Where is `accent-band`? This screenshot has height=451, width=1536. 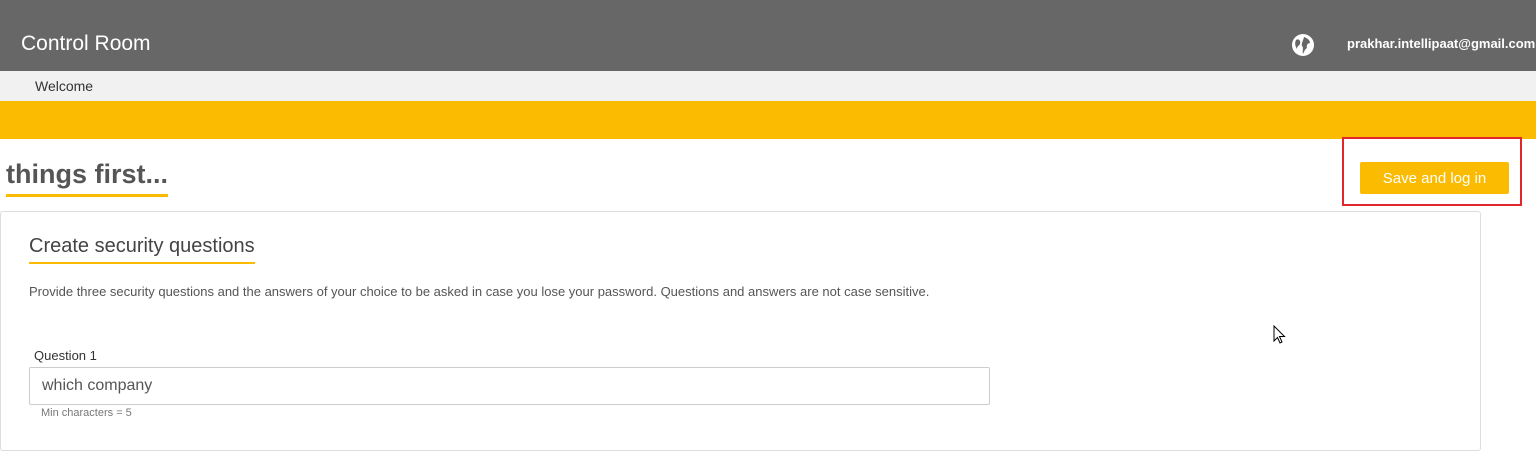 accent-band is located at coordinates (768, 120).